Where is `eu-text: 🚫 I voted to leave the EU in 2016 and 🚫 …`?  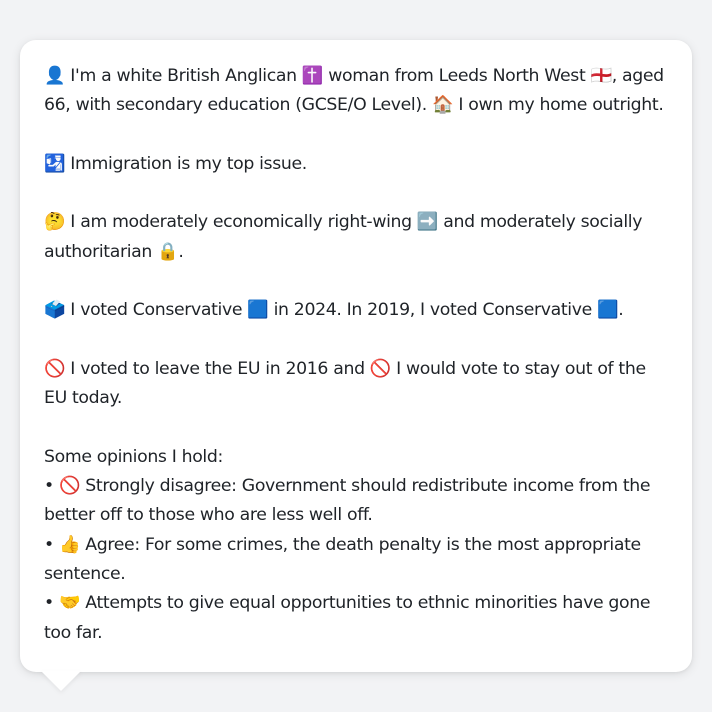
eu-text: 🚫 I voted to leave the EU in 2016 and 🚫 … is located at coordinates (345, 383).